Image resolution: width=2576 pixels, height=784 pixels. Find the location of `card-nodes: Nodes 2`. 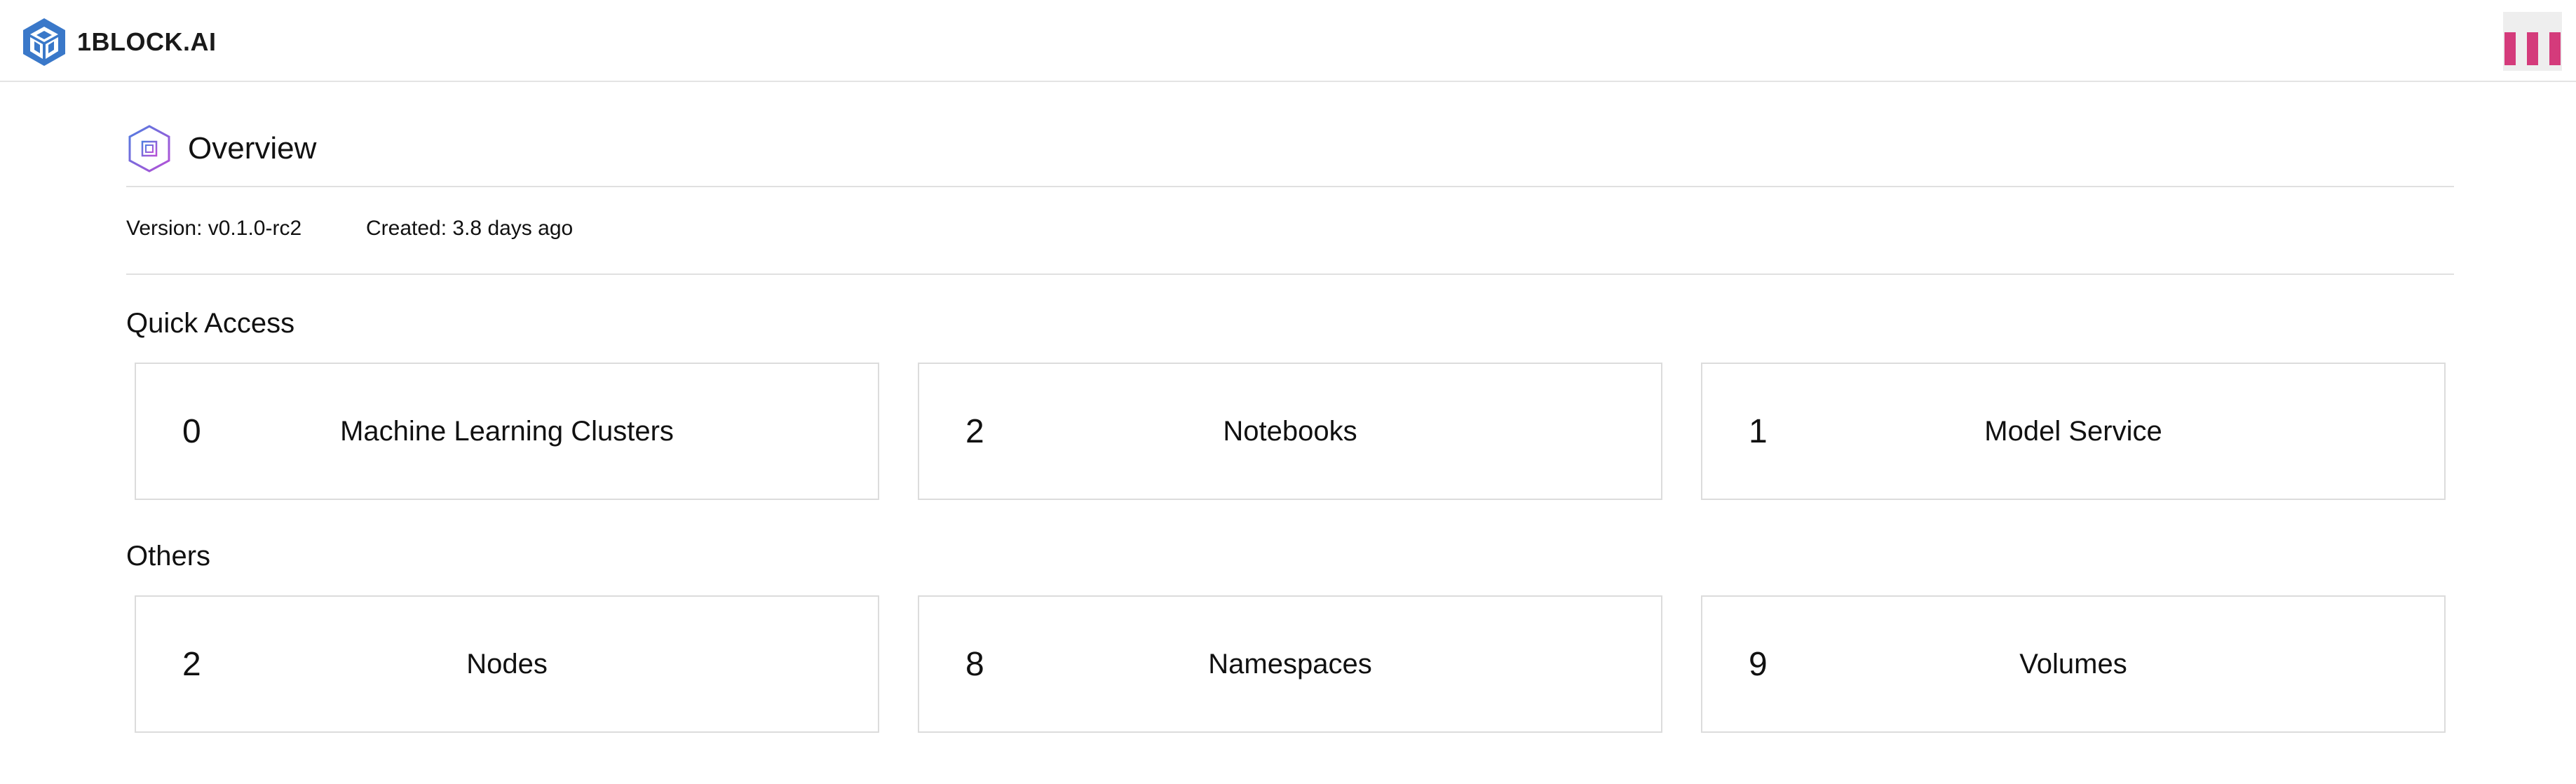

card-nodes: Nodes 2 is located at coordinates (507, 664).